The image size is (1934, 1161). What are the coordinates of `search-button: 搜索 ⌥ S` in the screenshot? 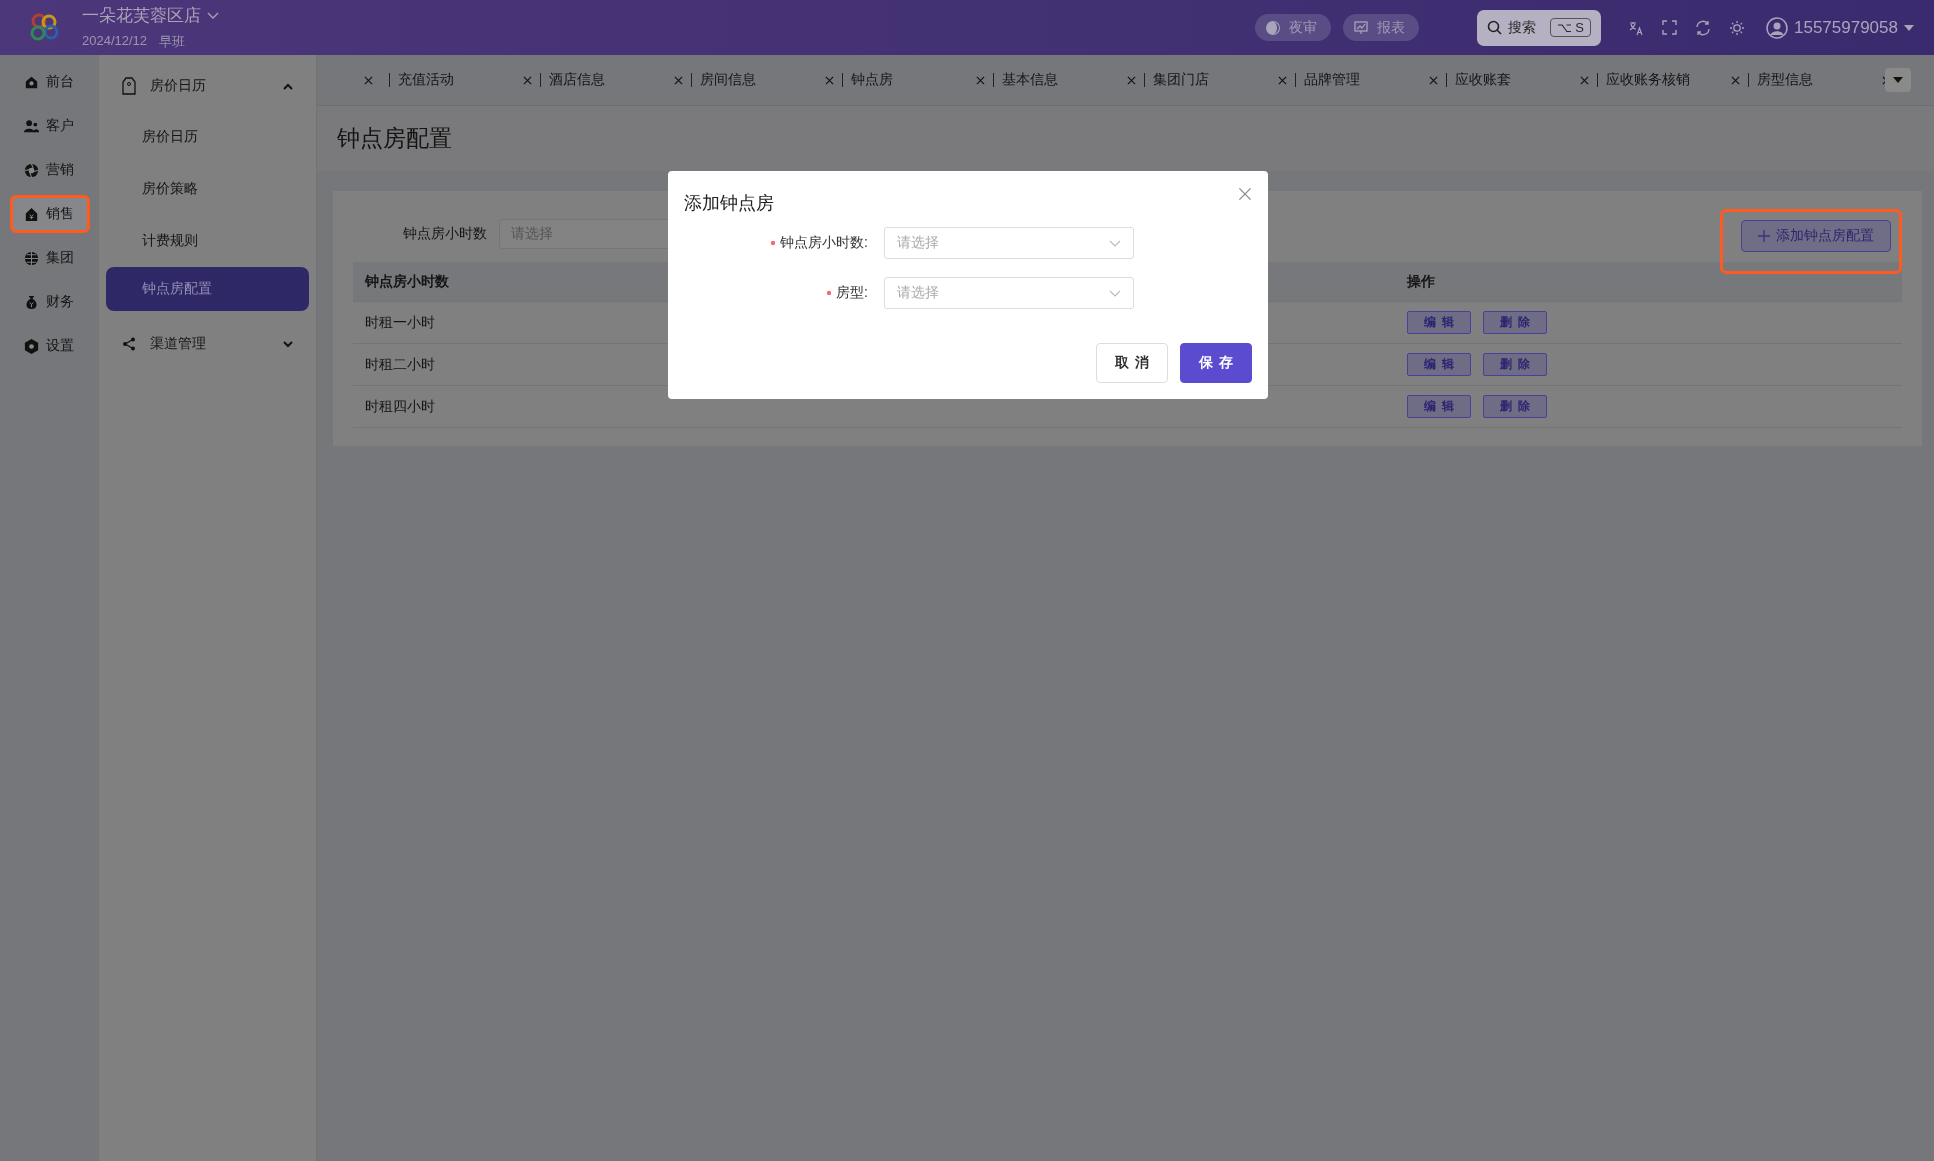 It's located at (1538, 27).